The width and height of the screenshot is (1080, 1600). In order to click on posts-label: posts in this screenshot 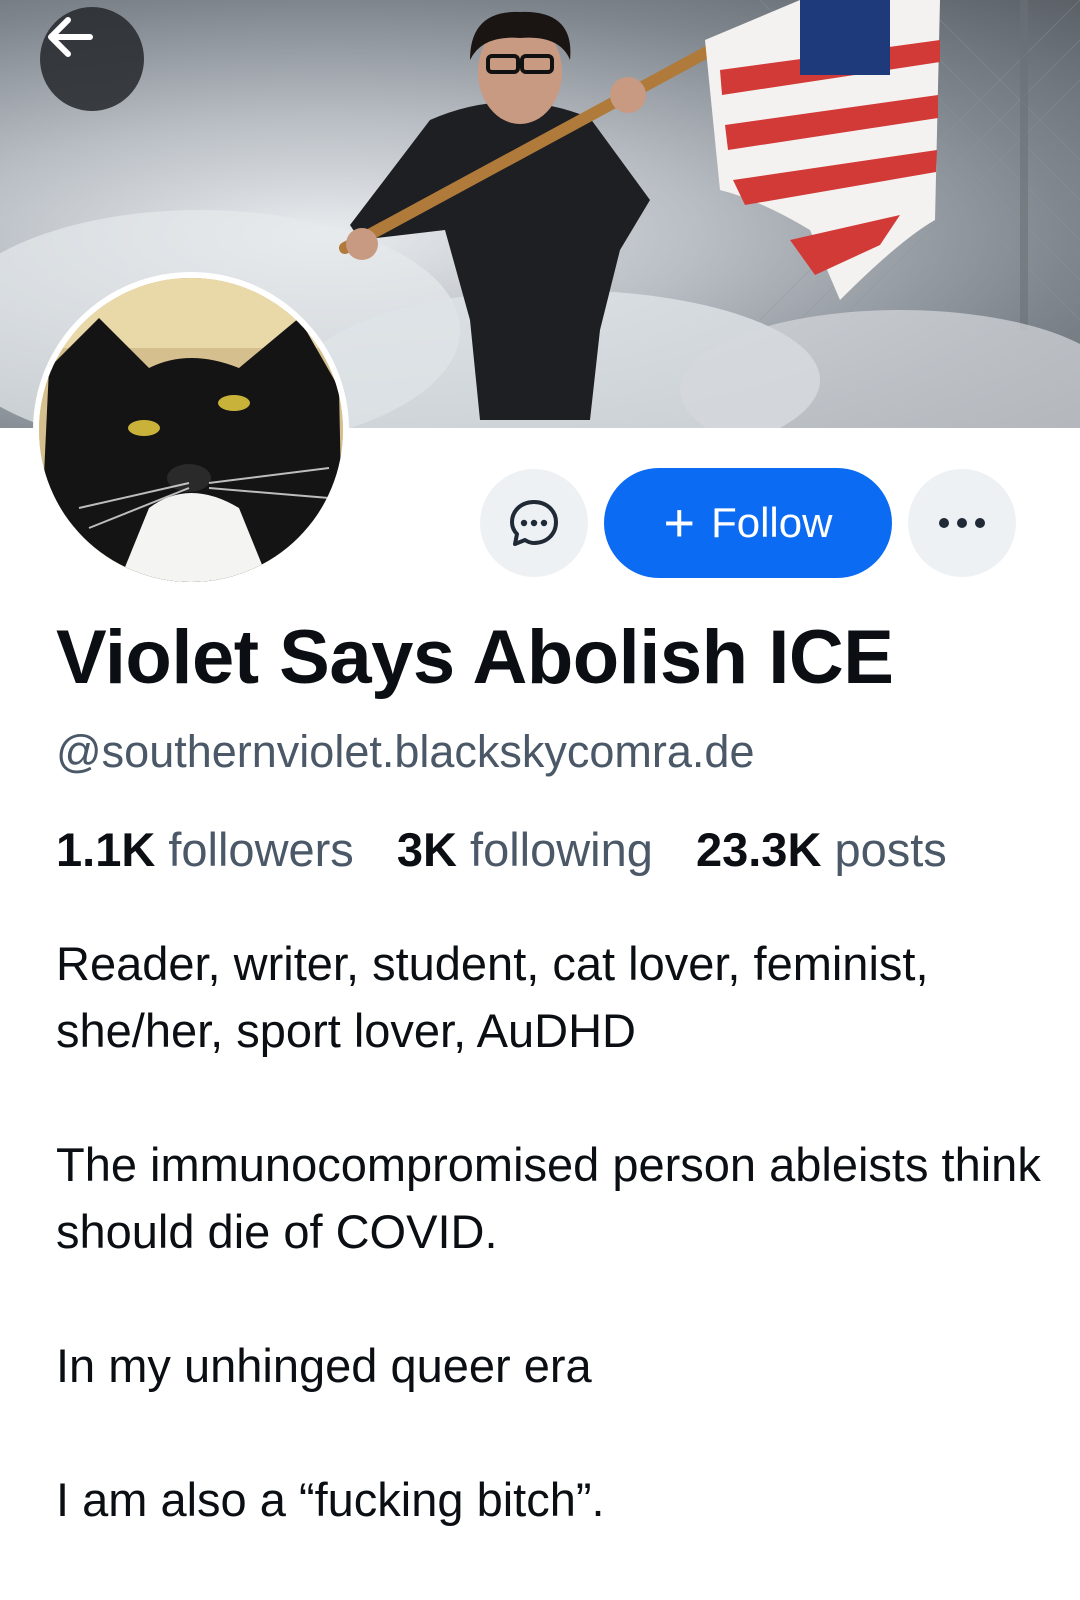, I will do `click(890, 849)`.